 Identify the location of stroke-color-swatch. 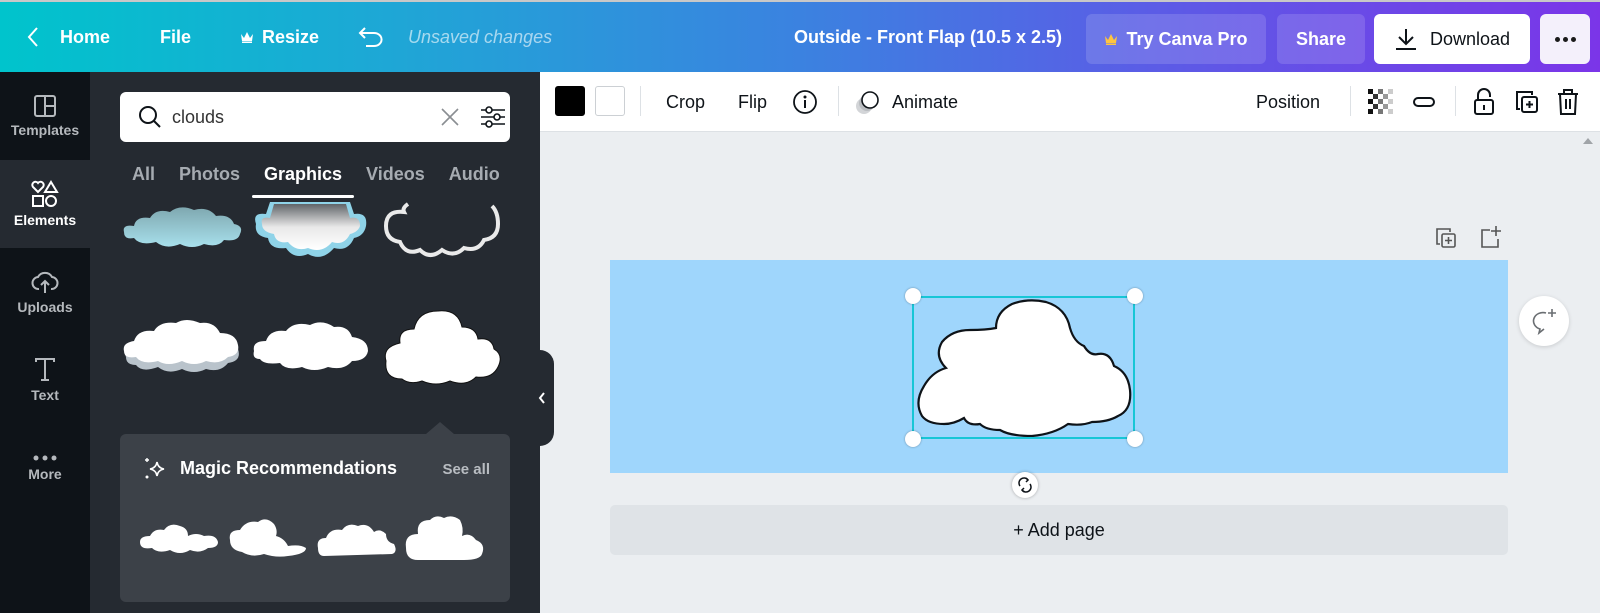
(570, 101).